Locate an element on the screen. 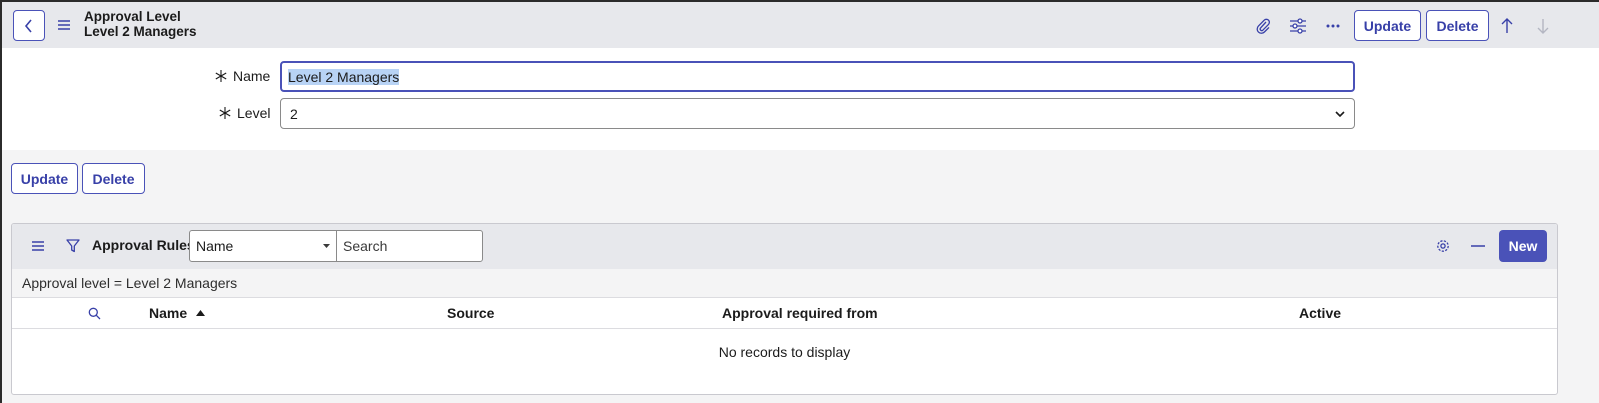 The image size is (1599, 403). search-field-select: Name is located at coordinates (263, 246).